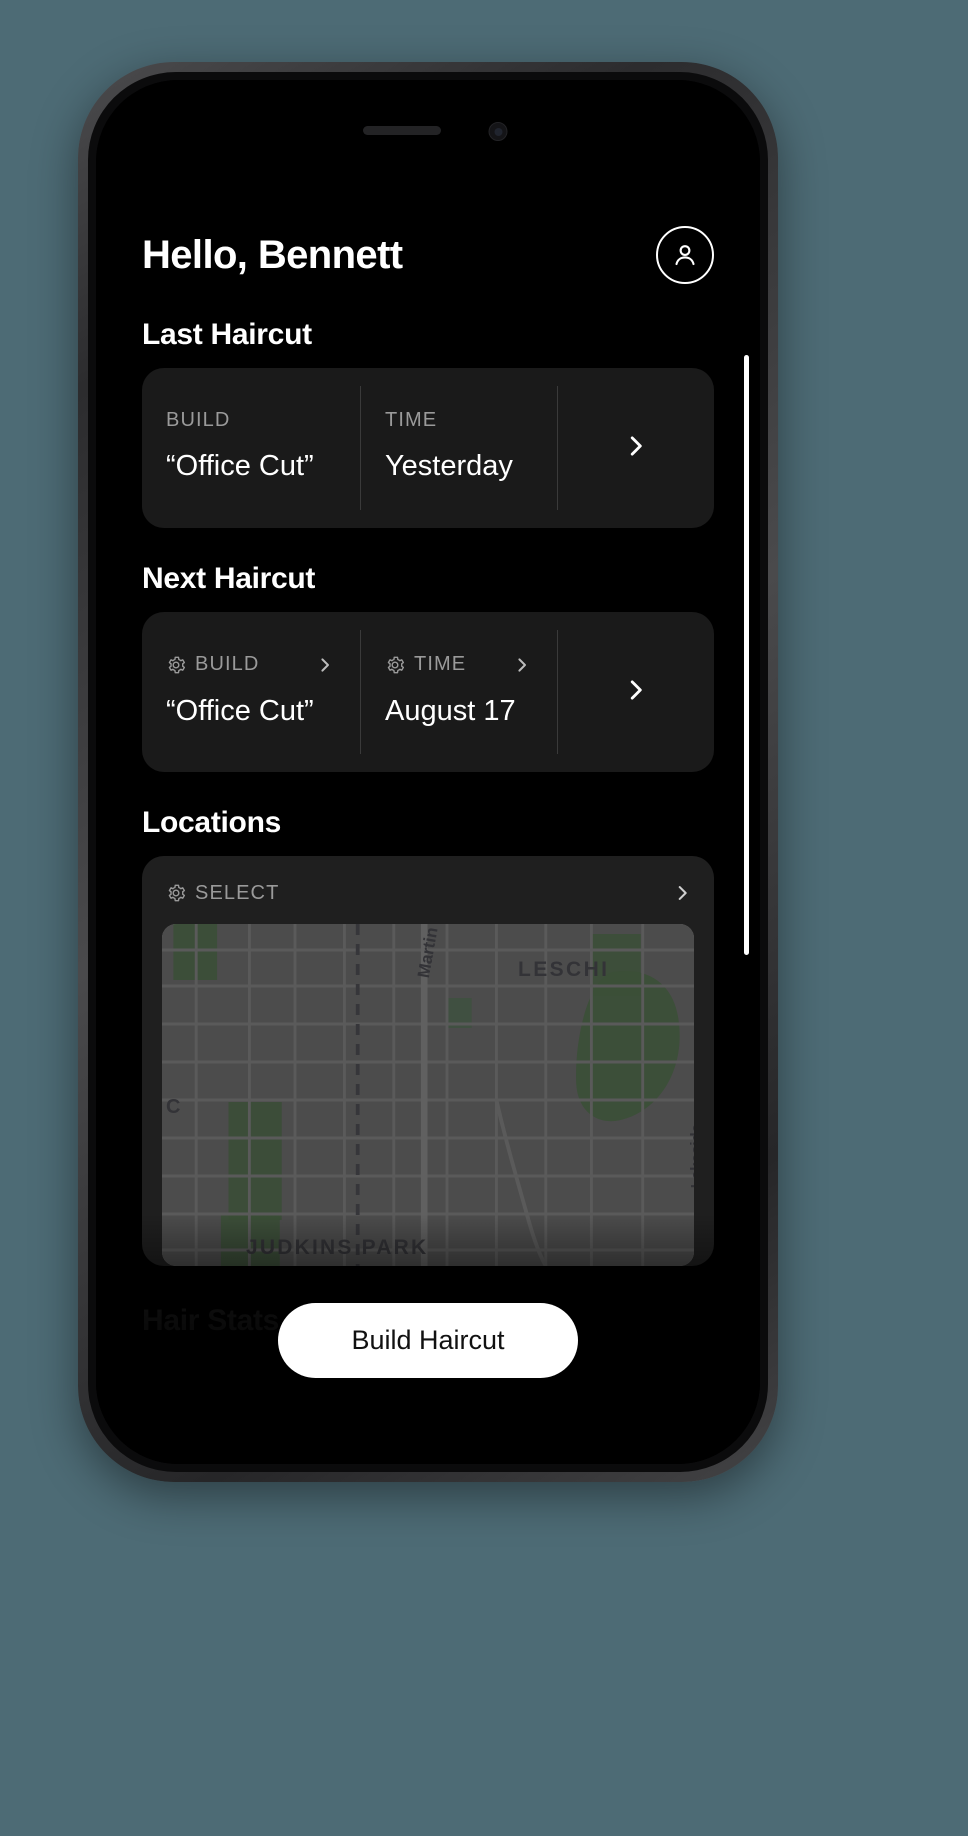 This screenshot has height=1836, width=968. What do you see at coordinates (240, 710) in the screenshot?
I see `next-haircut-build-value: “Office Cut”` at bounding box center [240, 710].